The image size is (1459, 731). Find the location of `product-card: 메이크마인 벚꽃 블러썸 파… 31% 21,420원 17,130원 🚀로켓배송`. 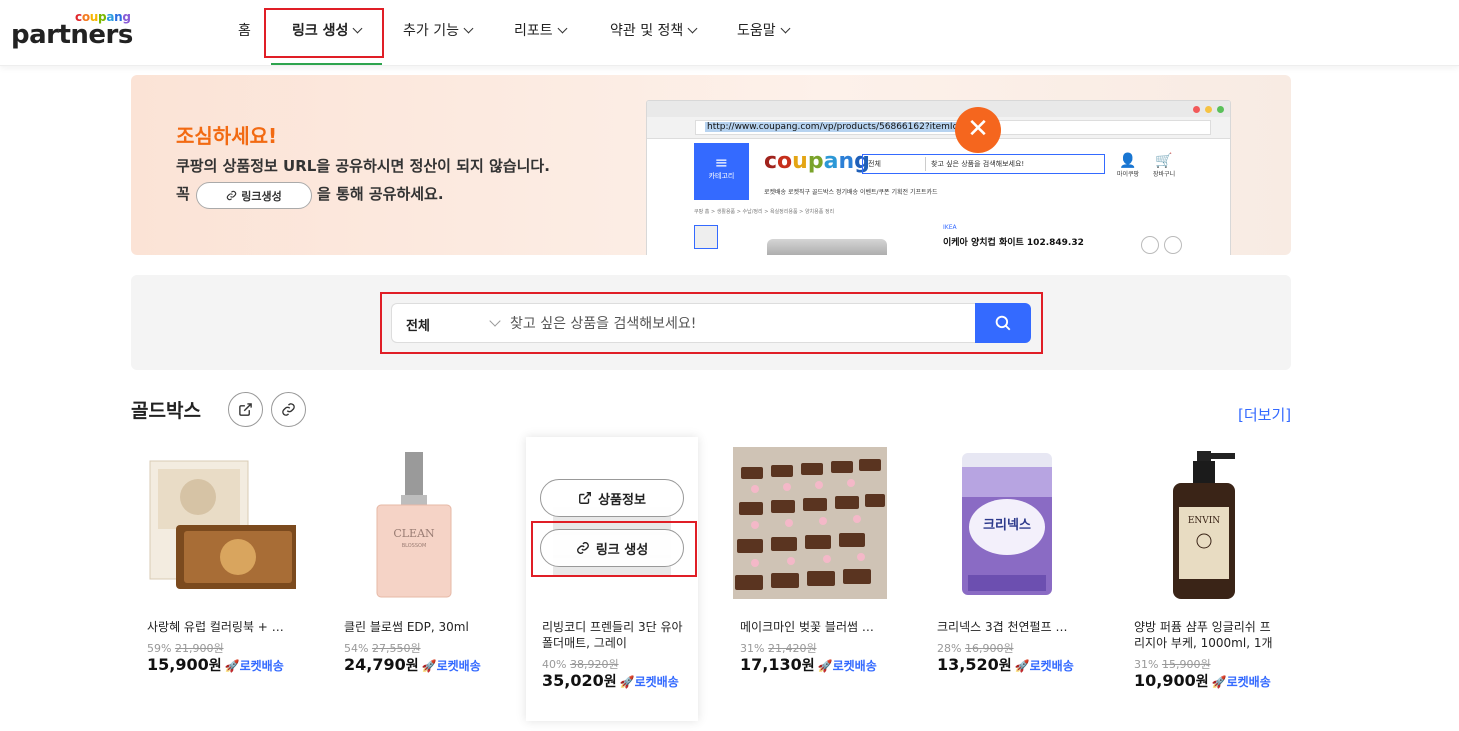

product-card: 메이크마인 벚꽃 블러썸 파… 31% 21,420원 17,130원 🚀로켓배송 is located at coordinates (810, 579).